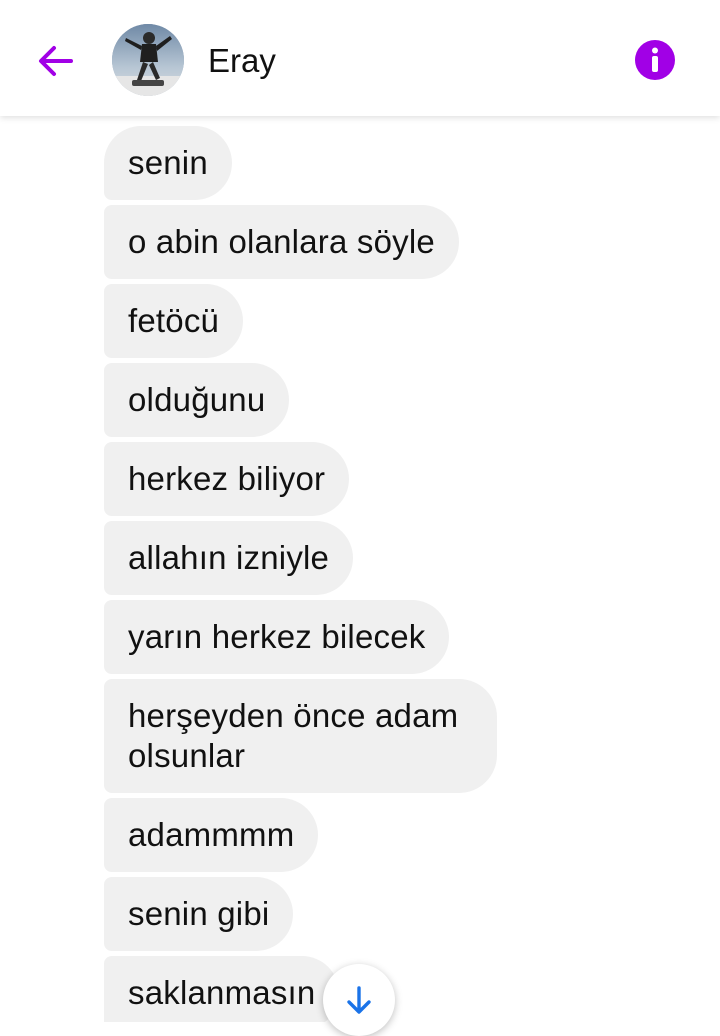 This screenshot has width=720, height=1036. I want to click on message-bubble: senin gibi, so click(199, 914).